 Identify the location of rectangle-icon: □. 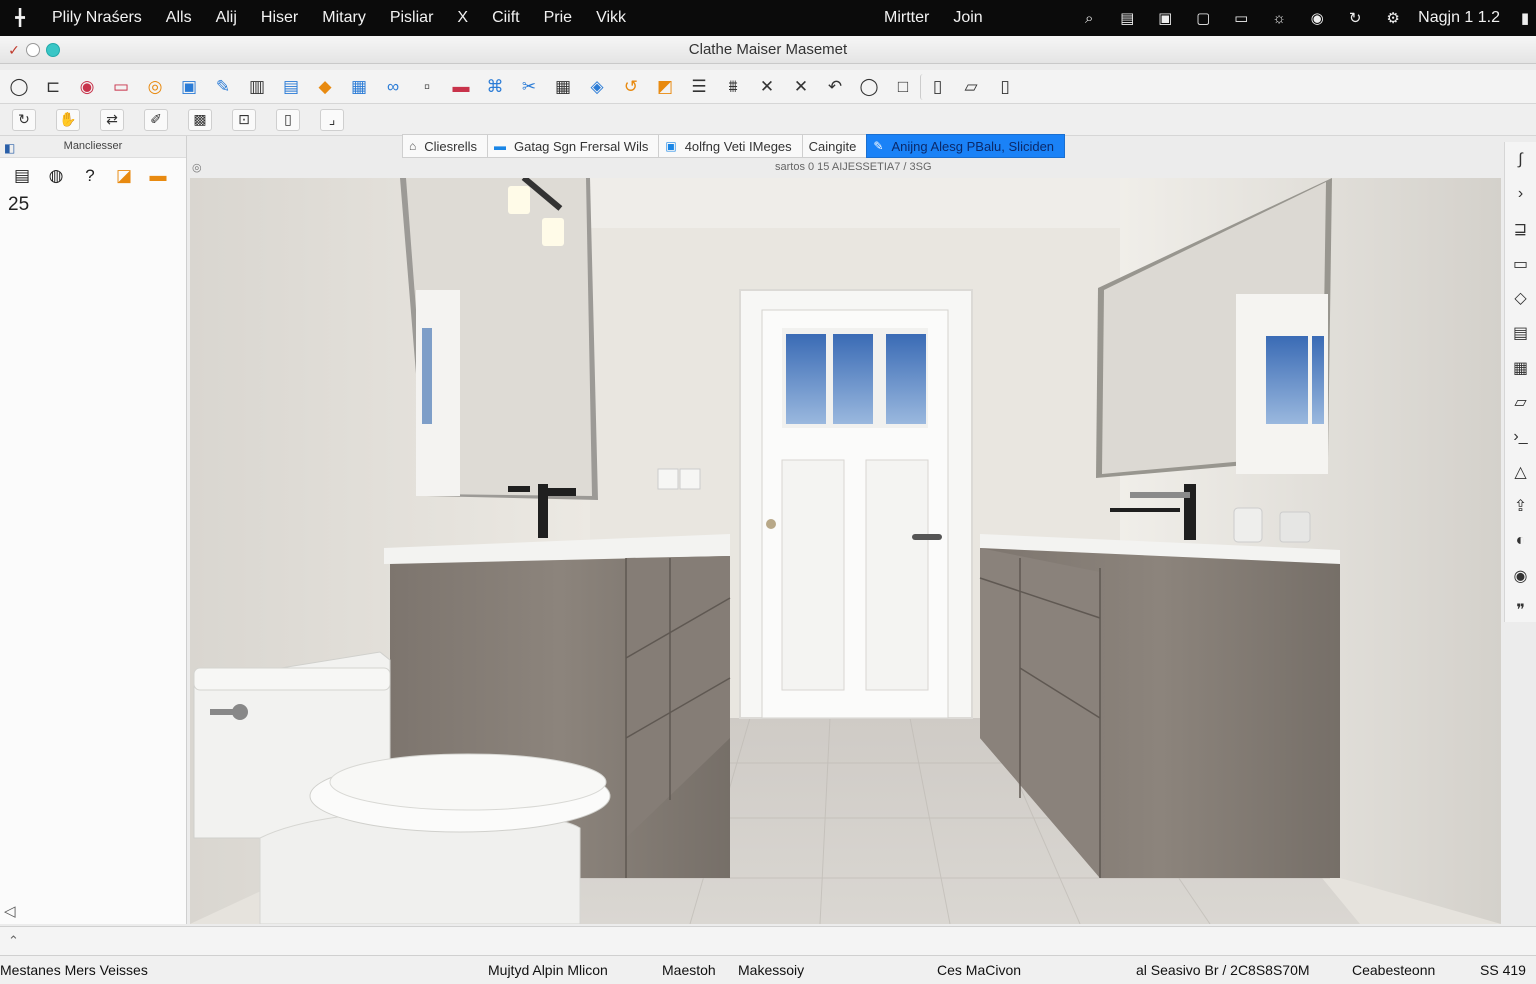
(903, 87).